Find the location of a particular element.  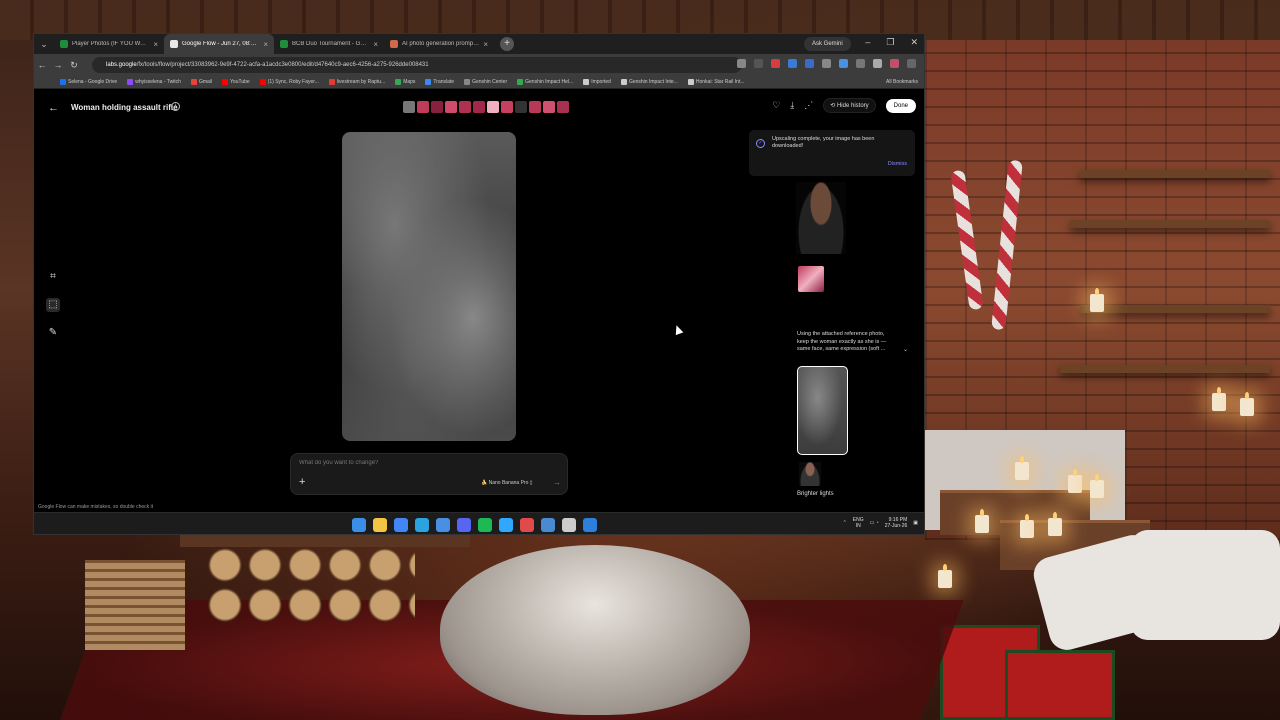

bookmark-item: Selena - Google Drive is located at coordinates (88, 82).